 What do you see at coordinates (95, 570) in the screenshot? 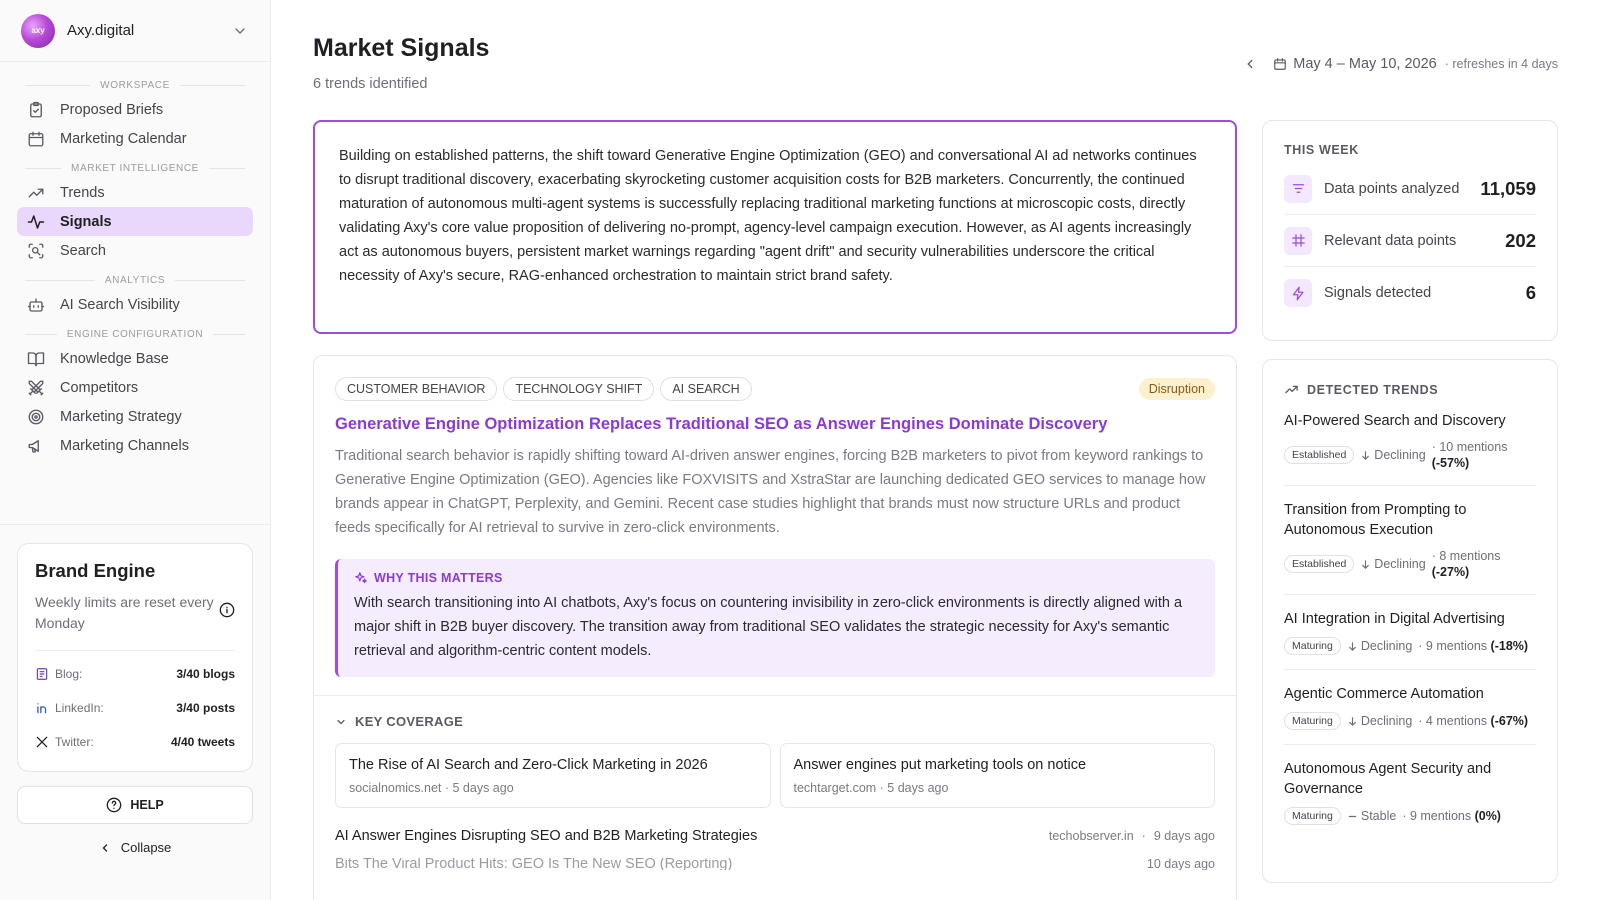
I see `brand-engine-title: Brand Engine` at bounding box center [95, 570].